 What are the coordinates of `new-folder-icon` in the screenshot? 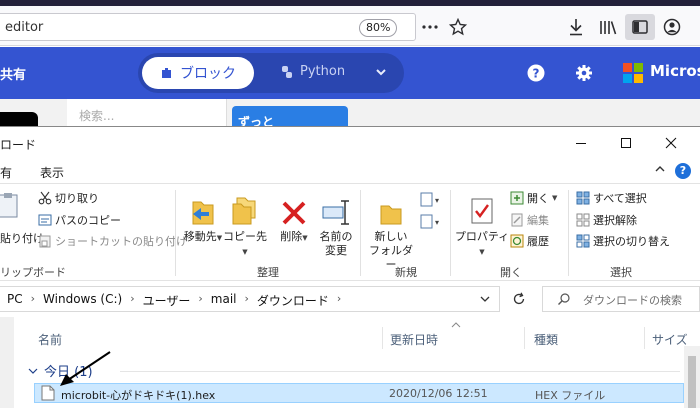 It's located at (391, 215).